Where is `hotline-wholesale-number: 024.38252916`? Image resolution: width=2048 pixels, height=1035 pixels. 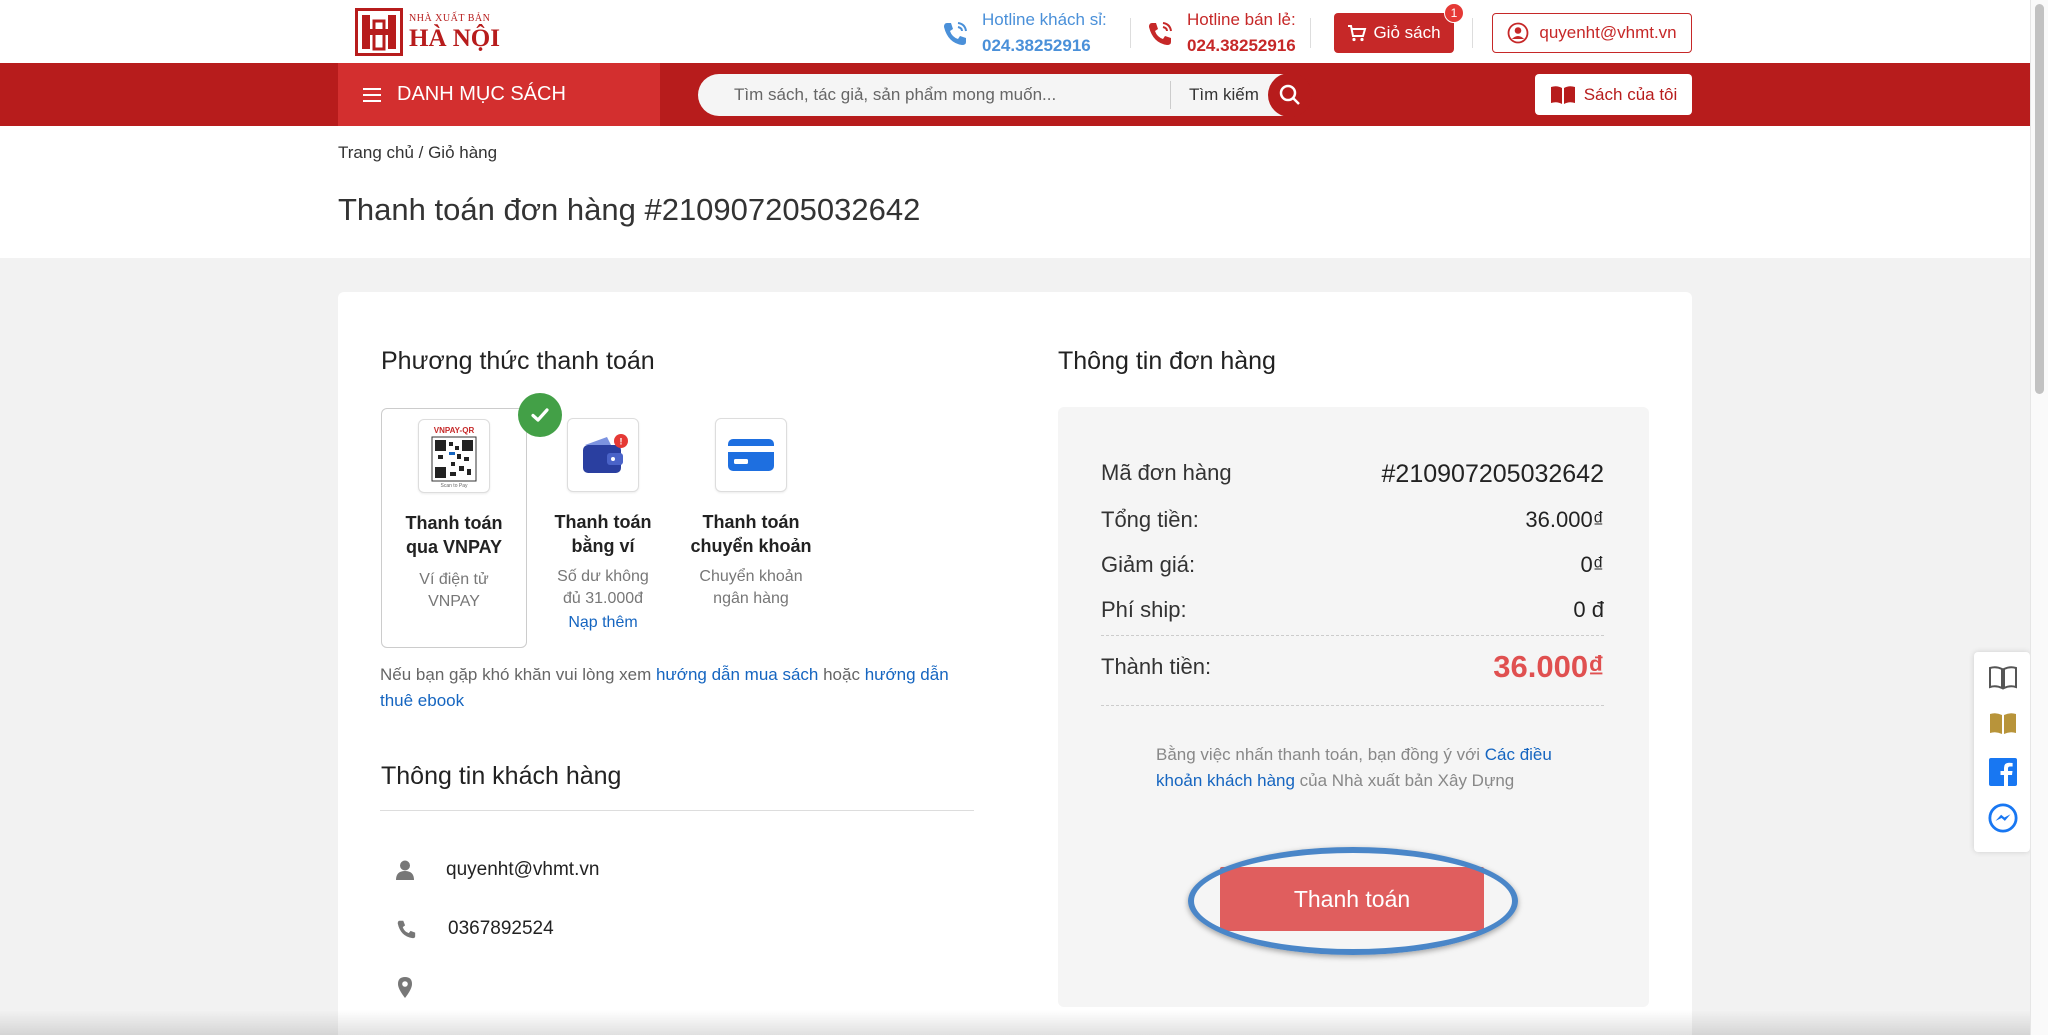
hotline-wholesale-number: 024.38252916 is located at coordinates (1044, 46).